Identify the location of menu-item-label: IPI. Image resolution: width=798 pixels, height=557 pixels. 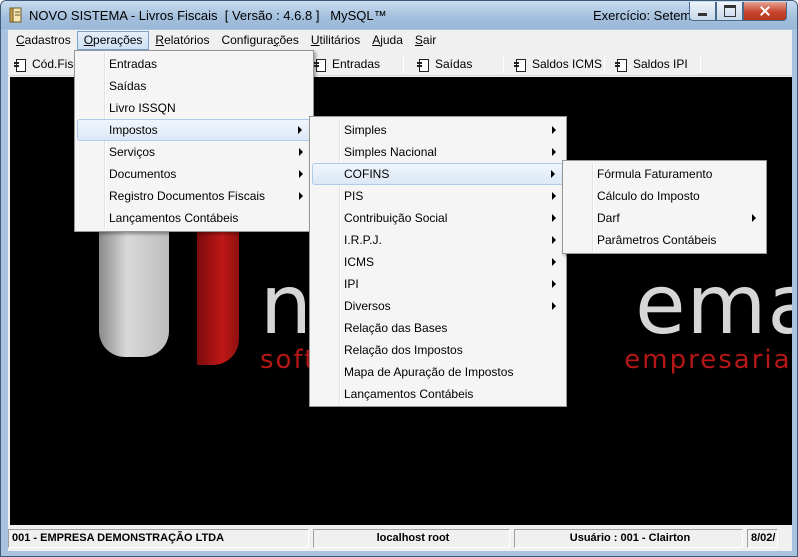
(351, 284).